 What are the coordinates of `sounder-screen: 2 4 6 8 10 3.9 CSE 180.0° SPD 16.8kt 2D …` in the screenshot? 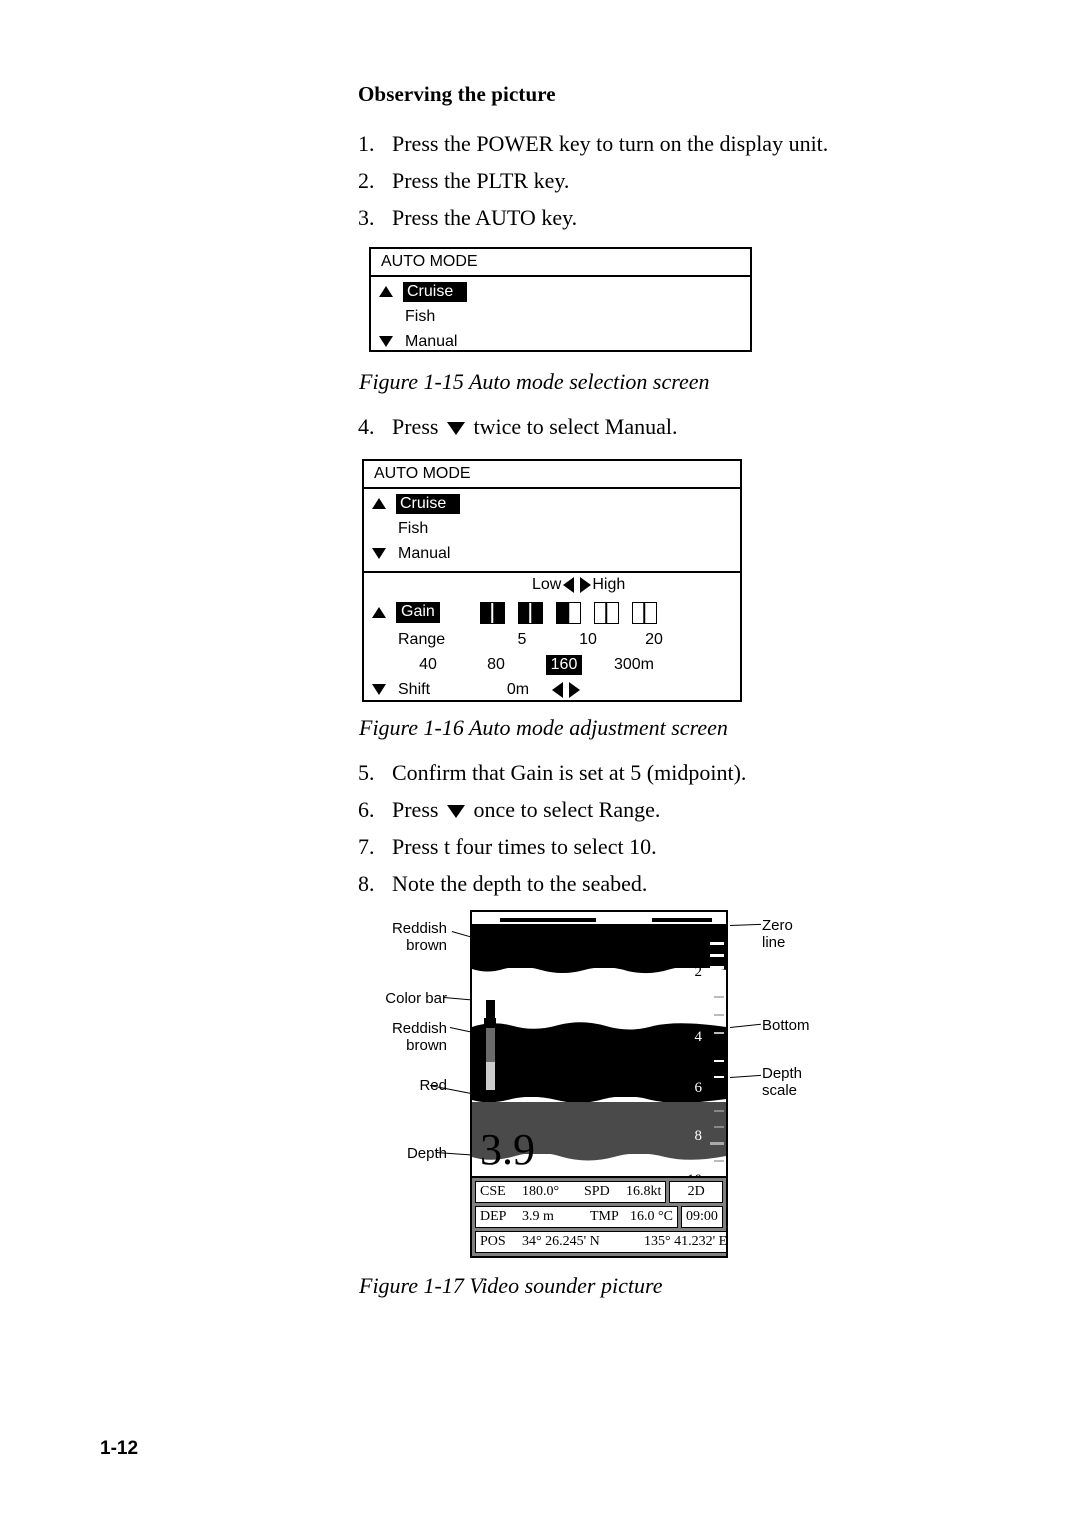 It's located at (599, 1084).